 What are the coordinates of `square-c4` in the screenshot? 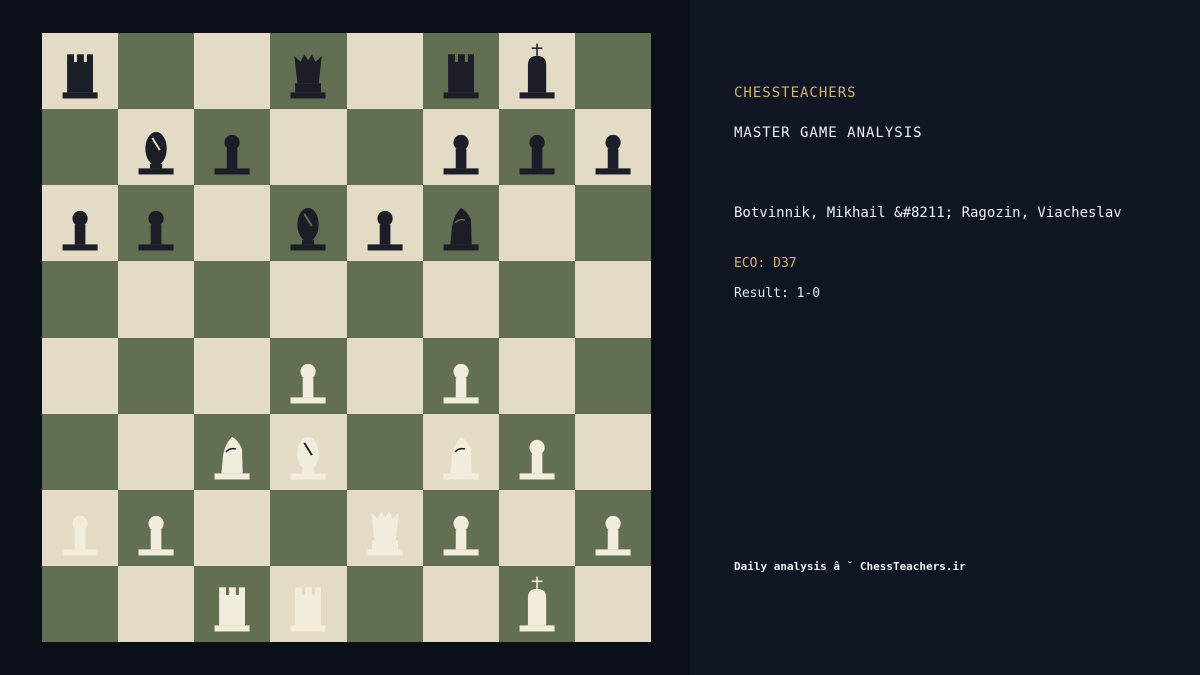 It's located at (232, 375).